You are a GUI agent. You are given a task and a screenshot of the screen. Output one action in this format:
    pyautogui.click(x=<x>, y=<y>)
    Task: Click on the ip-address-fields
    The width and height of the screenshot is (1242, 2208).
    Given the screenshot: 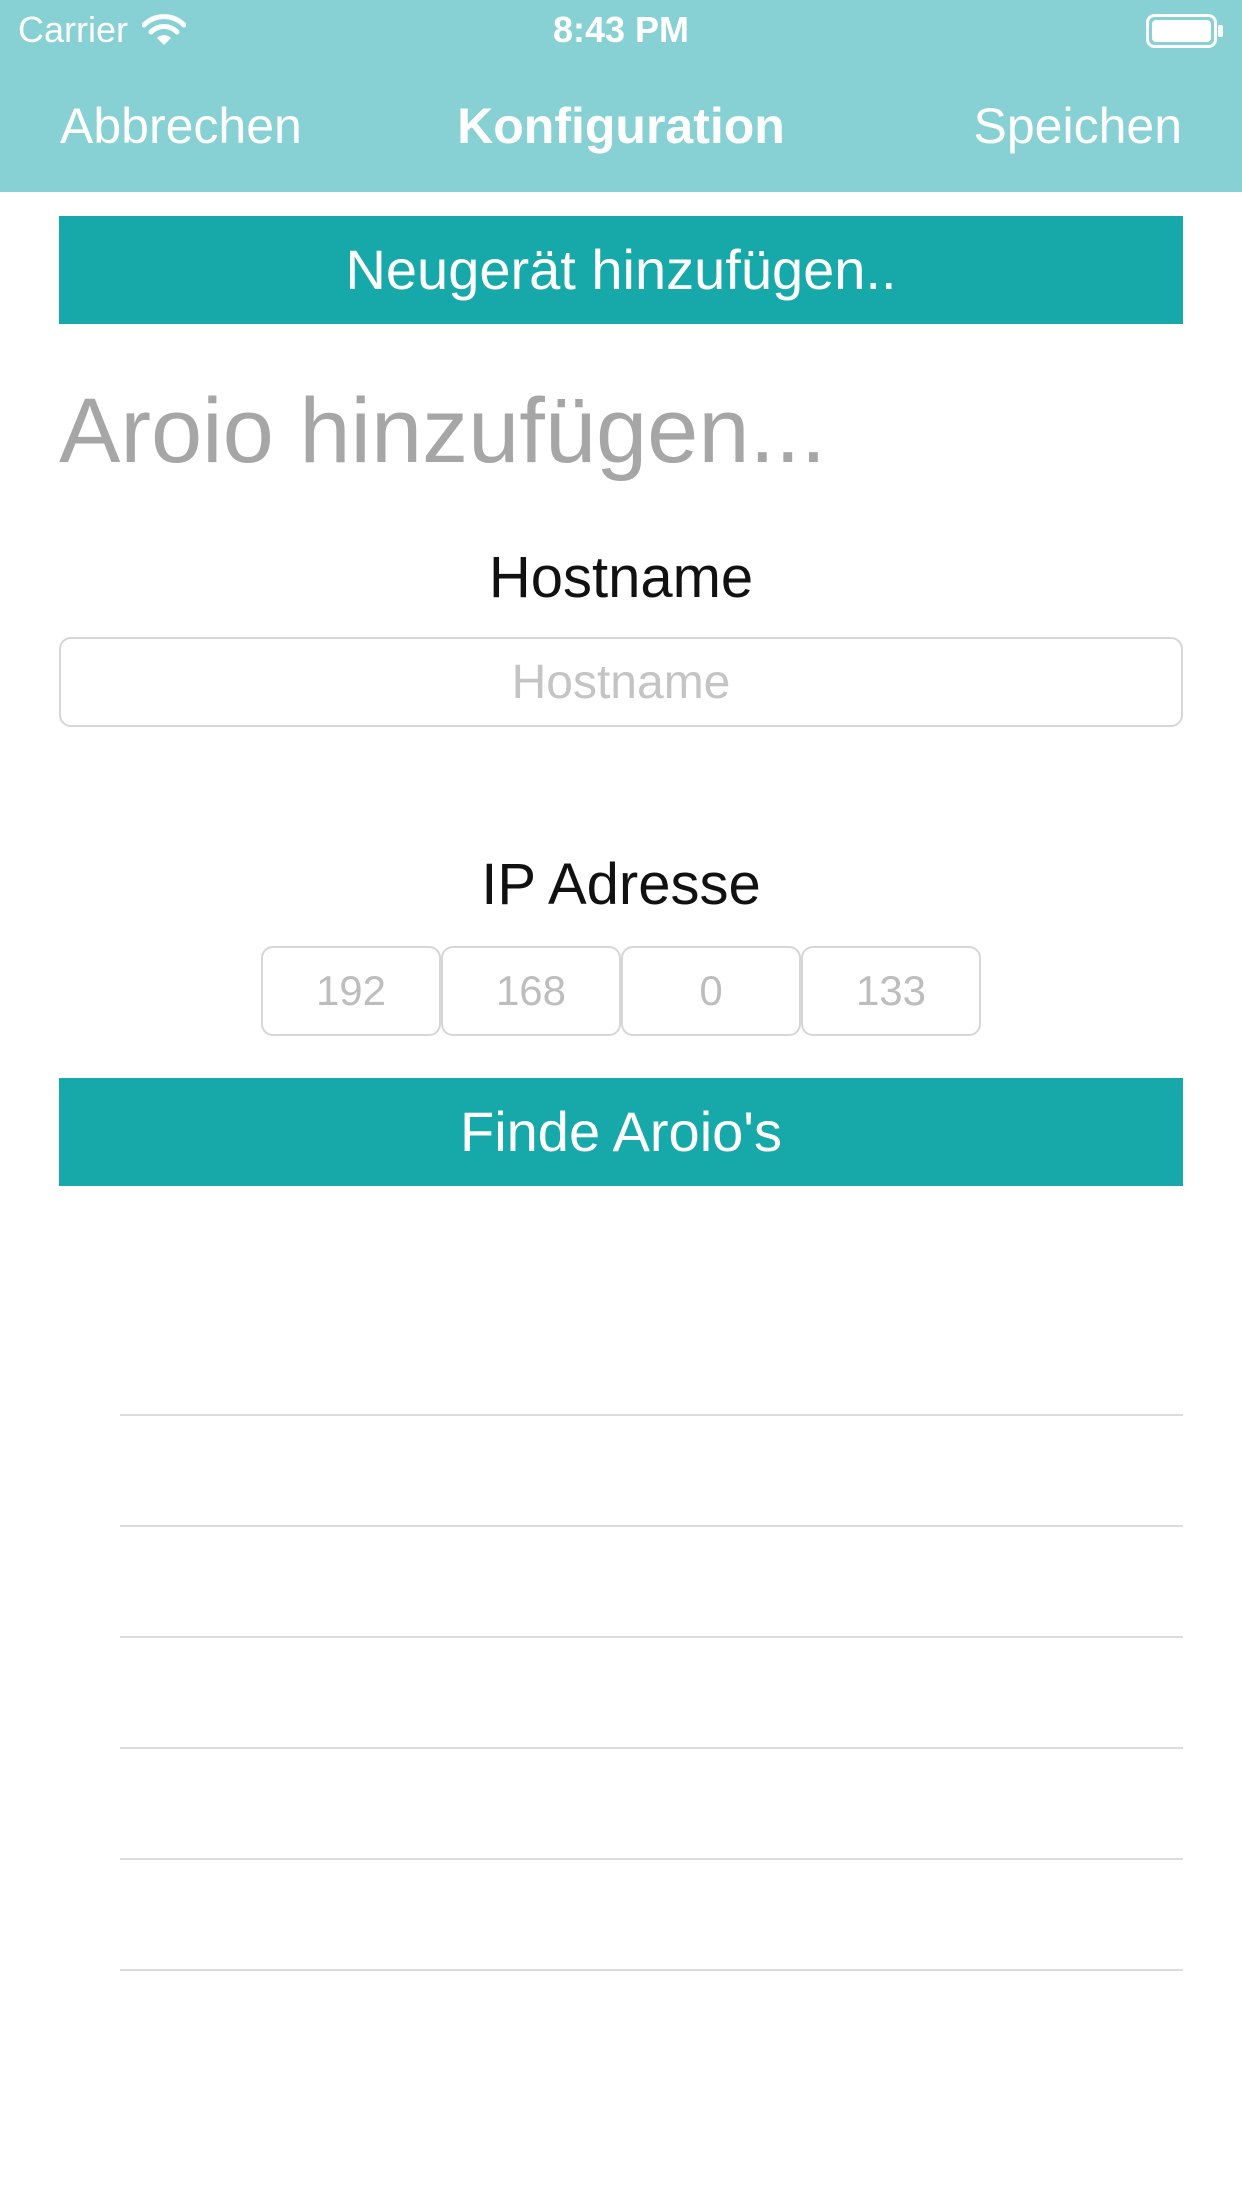 What is the action you would take?
    pyautogui.click(x=621, y=991)
    